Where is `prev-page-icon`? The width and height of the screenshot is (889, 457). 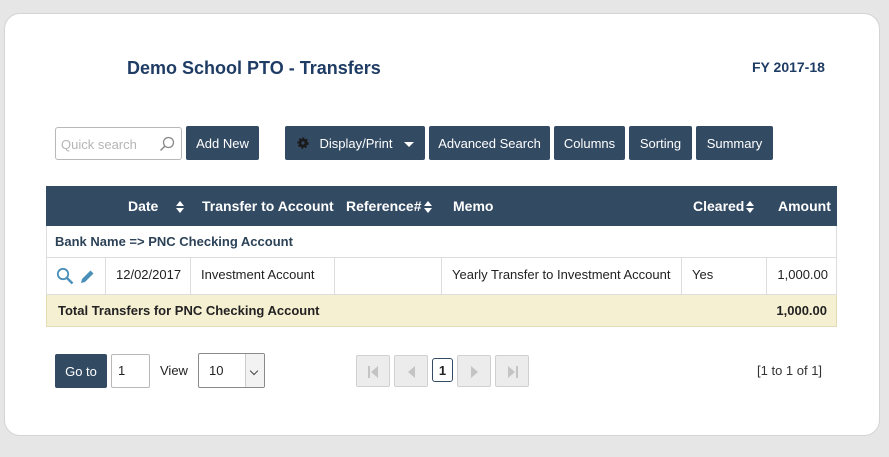
prev-page-icon is located at coordinates (411, 372).